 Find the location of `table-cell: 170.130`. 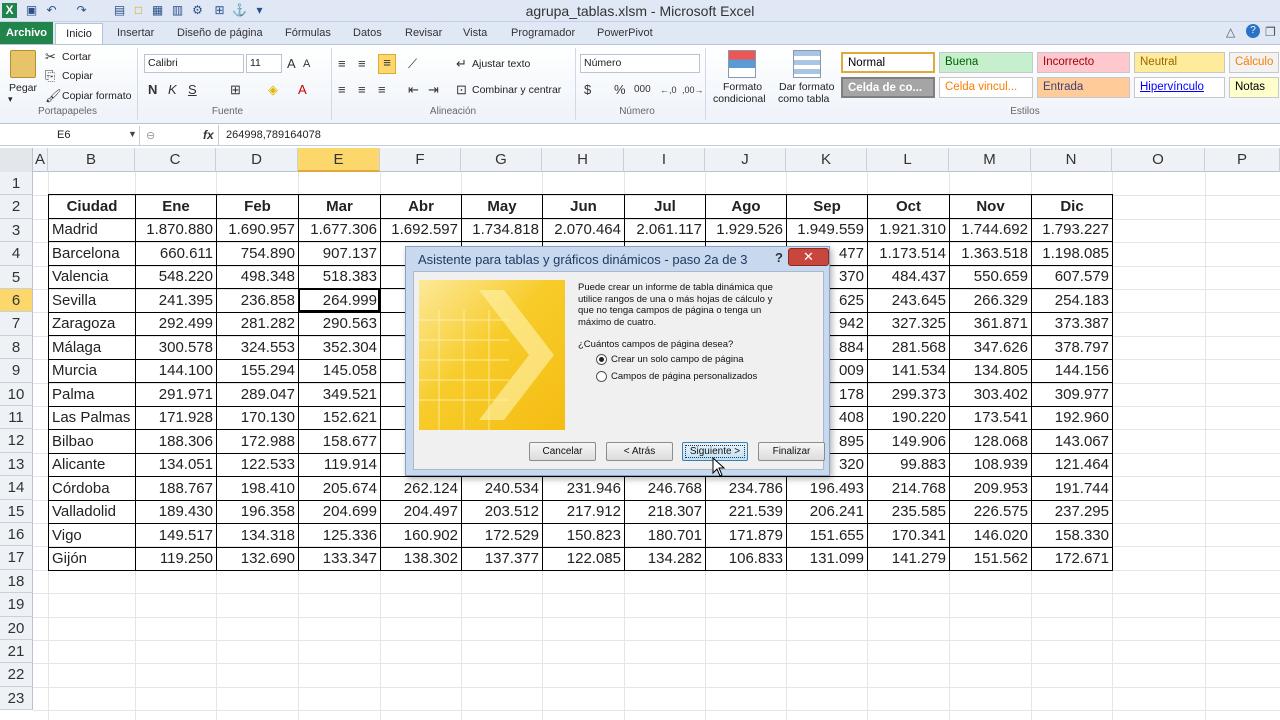

table-cell: 170.130 is located at coordinates (257, 417).